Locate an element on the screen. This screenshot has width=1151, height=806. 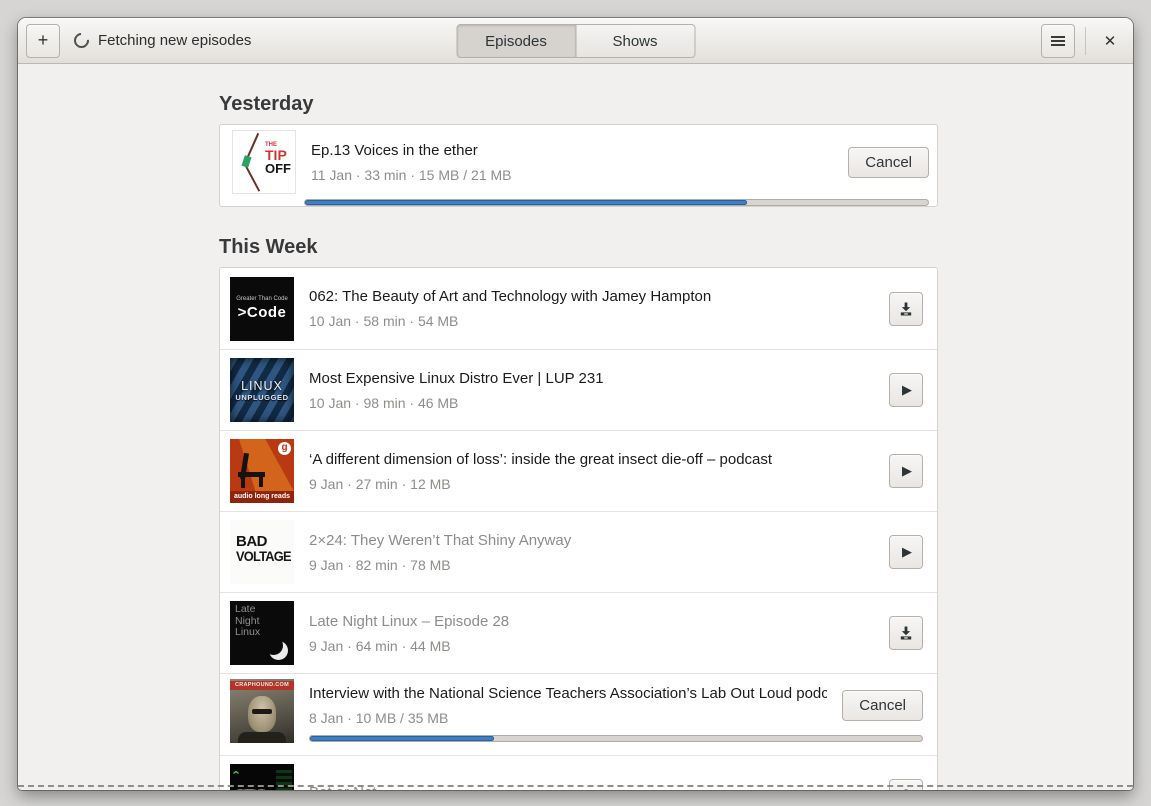
close-icon: ✕ is located at coordinates (1110, 41).